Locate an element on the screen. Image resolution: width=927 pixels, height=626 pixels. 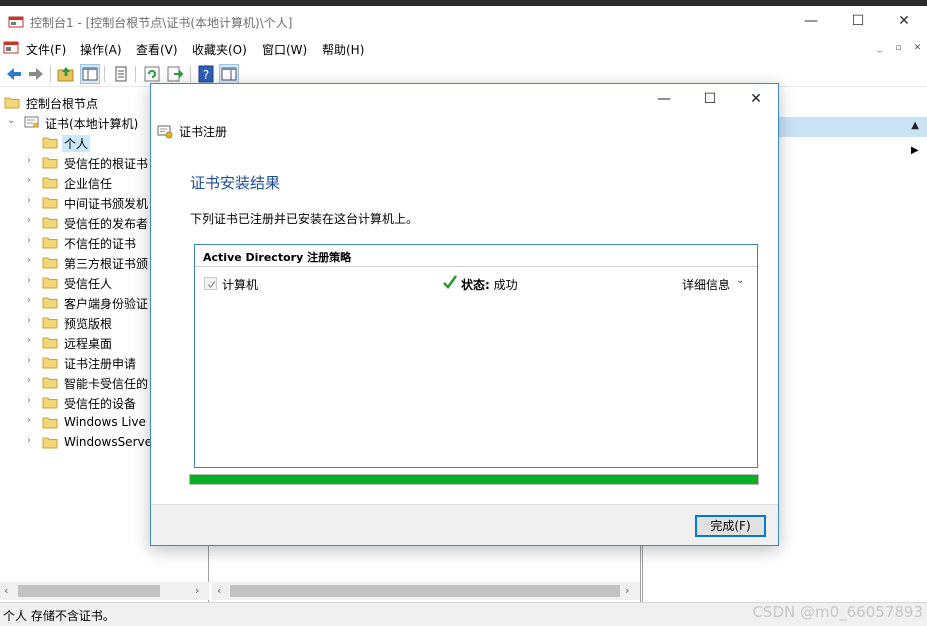
computer-checkbox-label: 计算机 is located at coordinates (240, 285).